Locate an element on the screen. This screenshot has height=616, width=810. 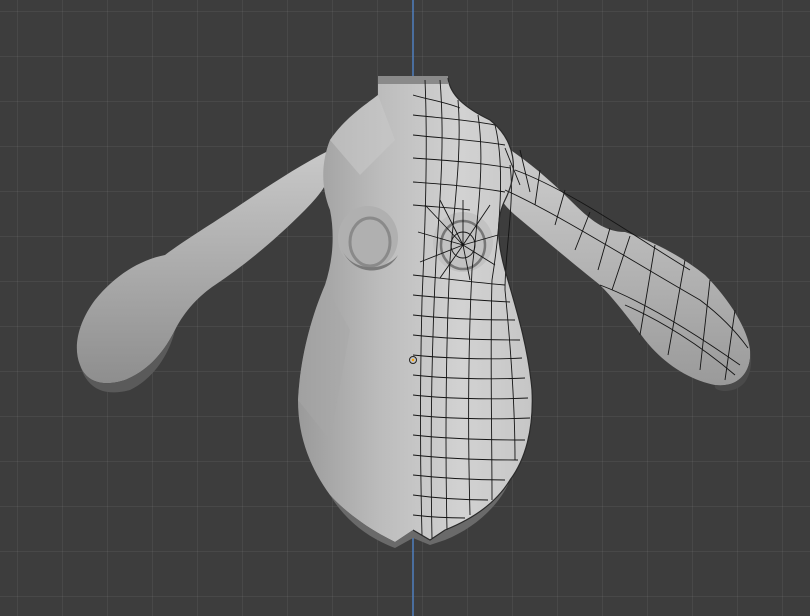
left-arm is located at coordinates (204, 267).